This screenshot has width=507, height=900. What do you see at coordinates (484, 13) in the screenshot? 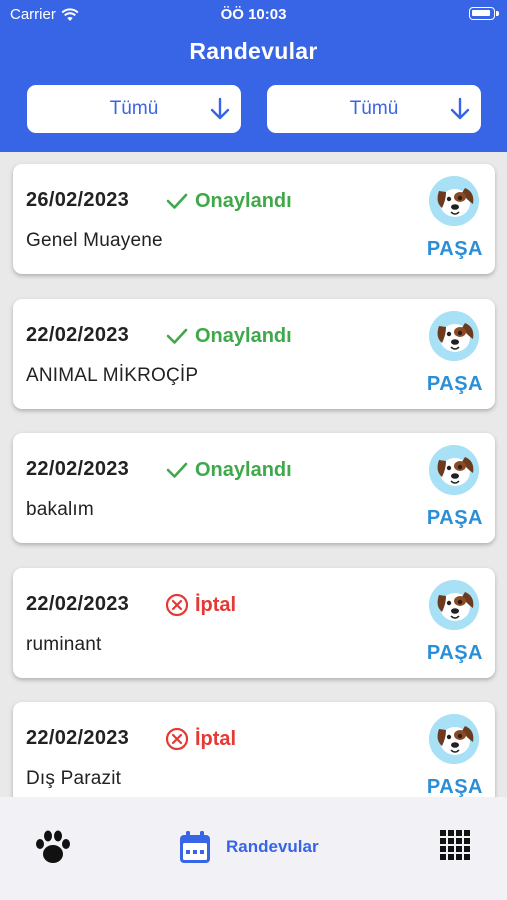
I see `battery-icon` at bounding box center [484, 13].